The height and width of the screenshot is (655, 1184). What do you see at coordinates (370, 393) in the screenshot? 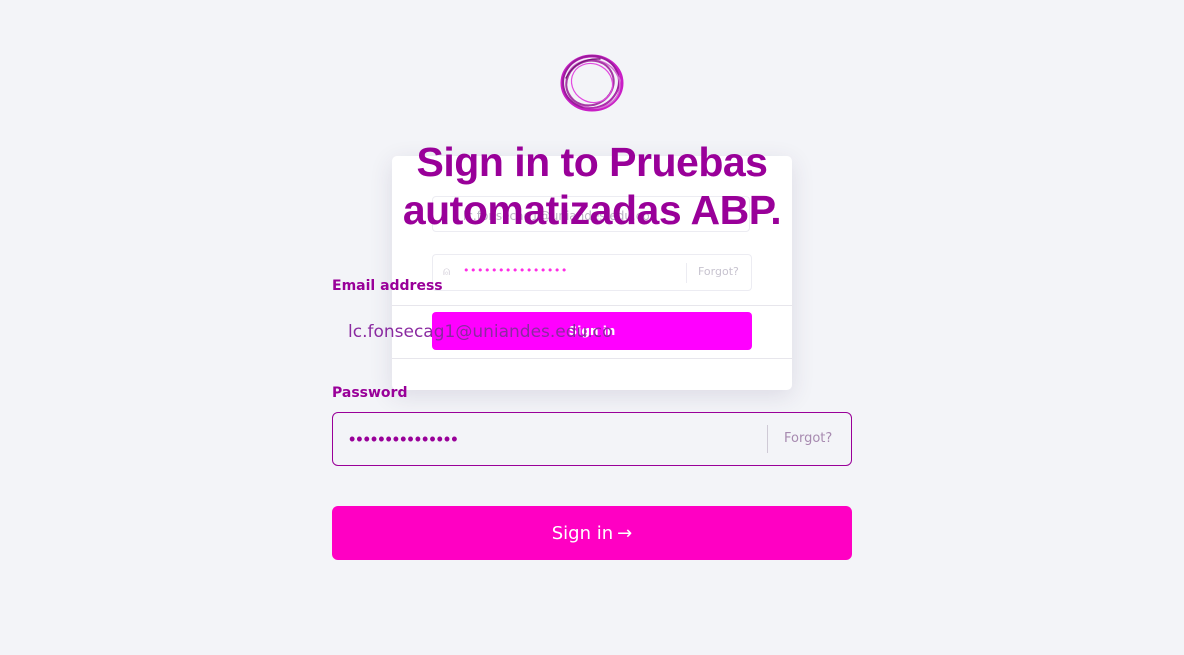
I see `password-label: Password` at bounding box center [370, 393].